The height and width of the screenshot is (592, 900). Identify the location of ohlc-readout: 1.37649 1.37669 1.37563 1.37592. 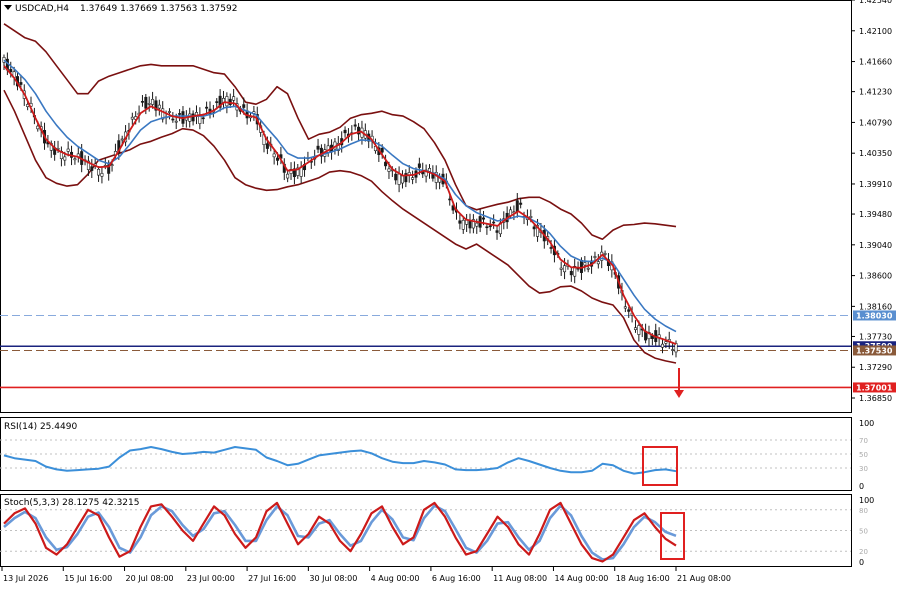
(158, 9).